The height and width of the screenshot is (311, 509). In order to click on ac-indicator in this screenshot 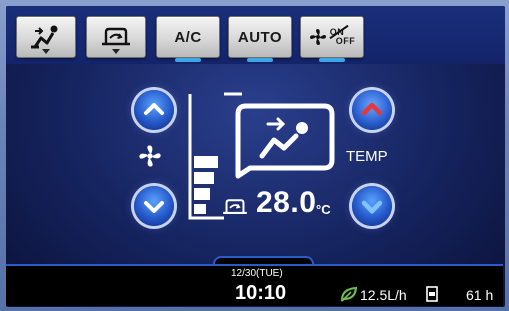, I will do `click(188, 60)`.